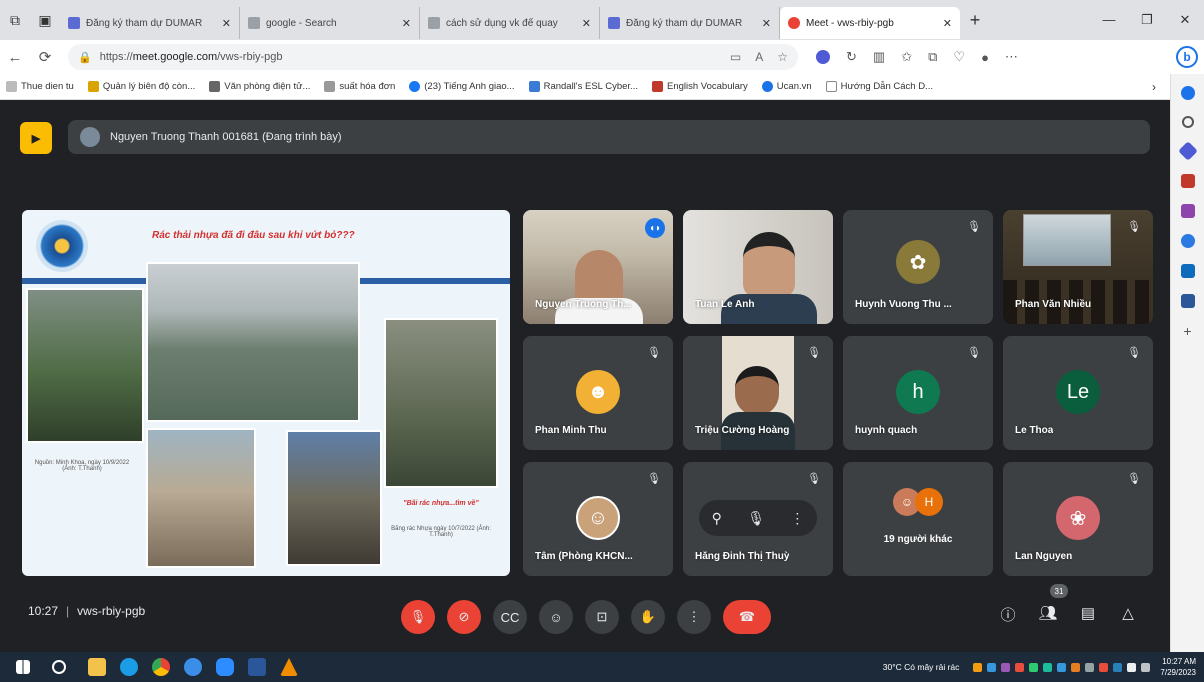  Describe the element at coordinates (1132, 667) in the screenshot. I see `wifi-icon` at that location.